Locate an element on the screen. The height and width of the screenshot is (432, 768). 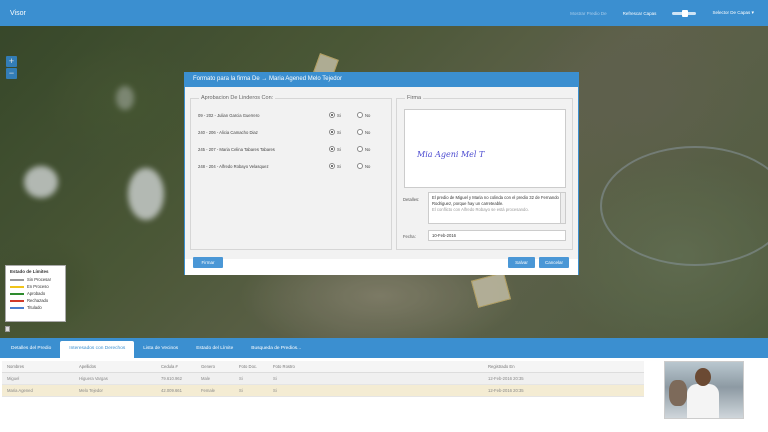
save-button: Salvar is located at coordinates (521, 262).